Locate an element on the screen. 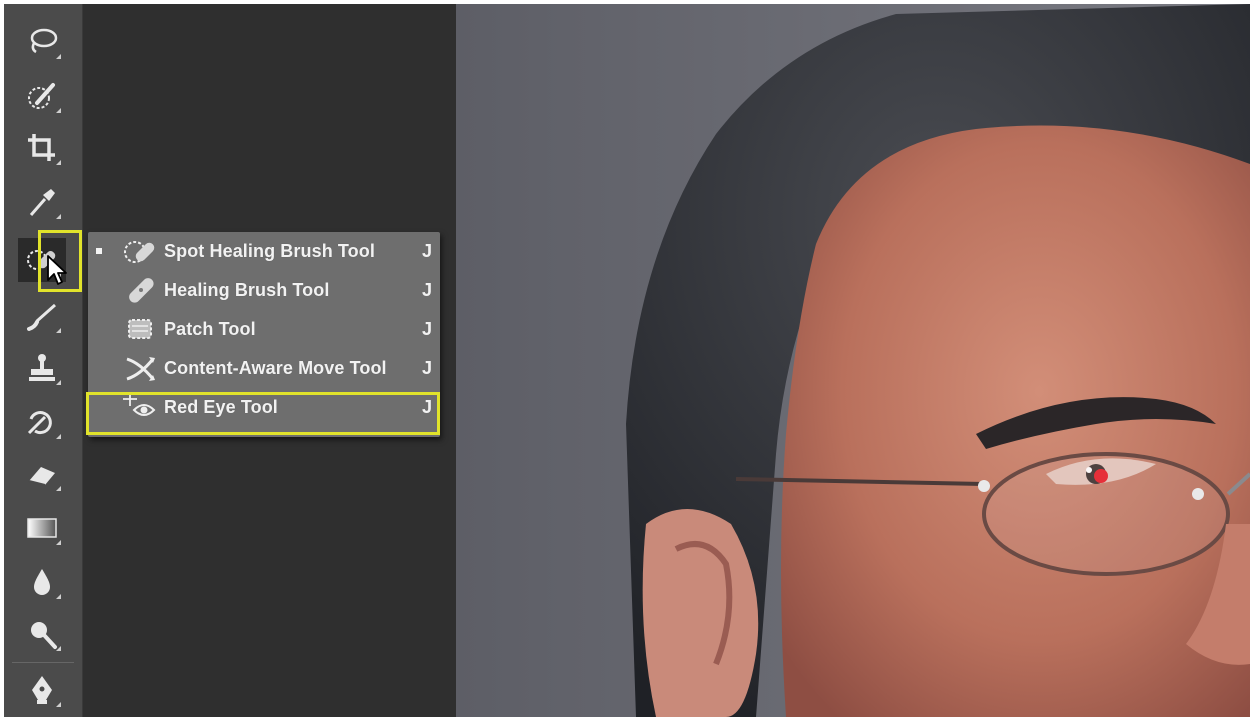 The height and width of the screenshot is (721, 1254). eraser-tool is located at coordinates (42, 474).